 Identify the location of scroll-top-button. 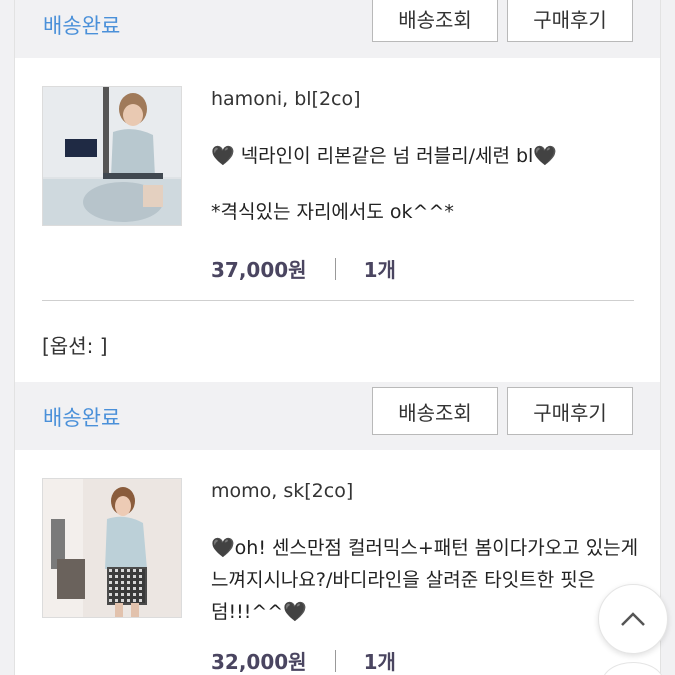
(633, 619).